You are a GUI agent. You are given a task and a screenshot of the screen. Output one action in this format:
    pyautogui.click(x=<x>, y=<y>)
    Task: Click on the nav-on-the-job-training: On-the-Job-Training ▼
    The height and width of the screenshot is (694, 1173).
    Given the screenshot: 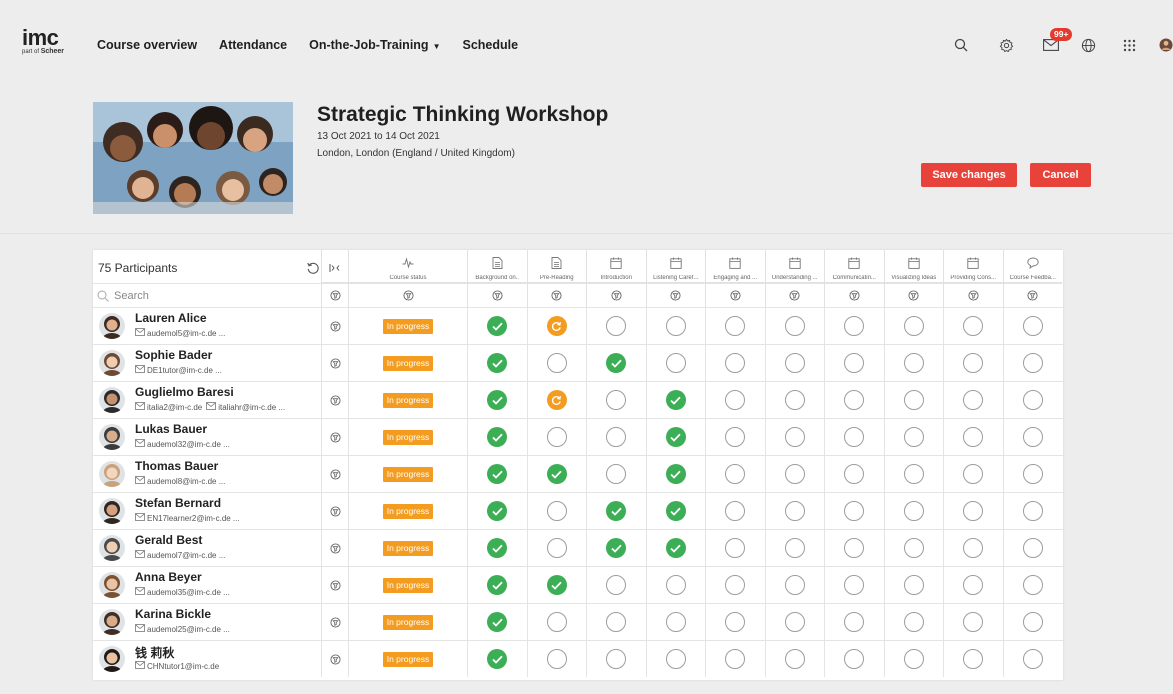 What is the action you would take?
    pyautogui.click(x=374, y=45)
    